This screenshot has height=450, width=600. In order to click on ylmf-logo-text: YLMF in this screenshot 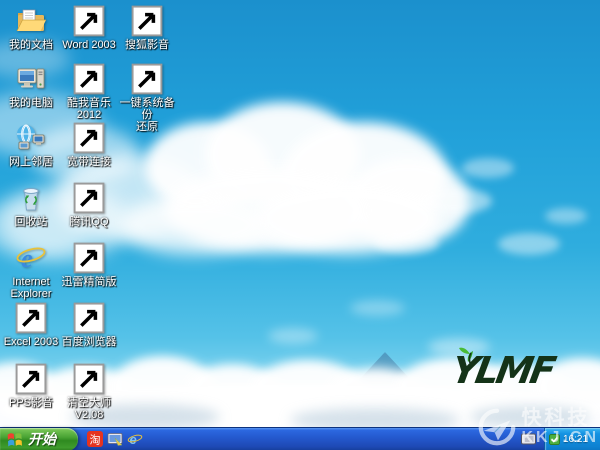, I will do `click(502, 370)`.